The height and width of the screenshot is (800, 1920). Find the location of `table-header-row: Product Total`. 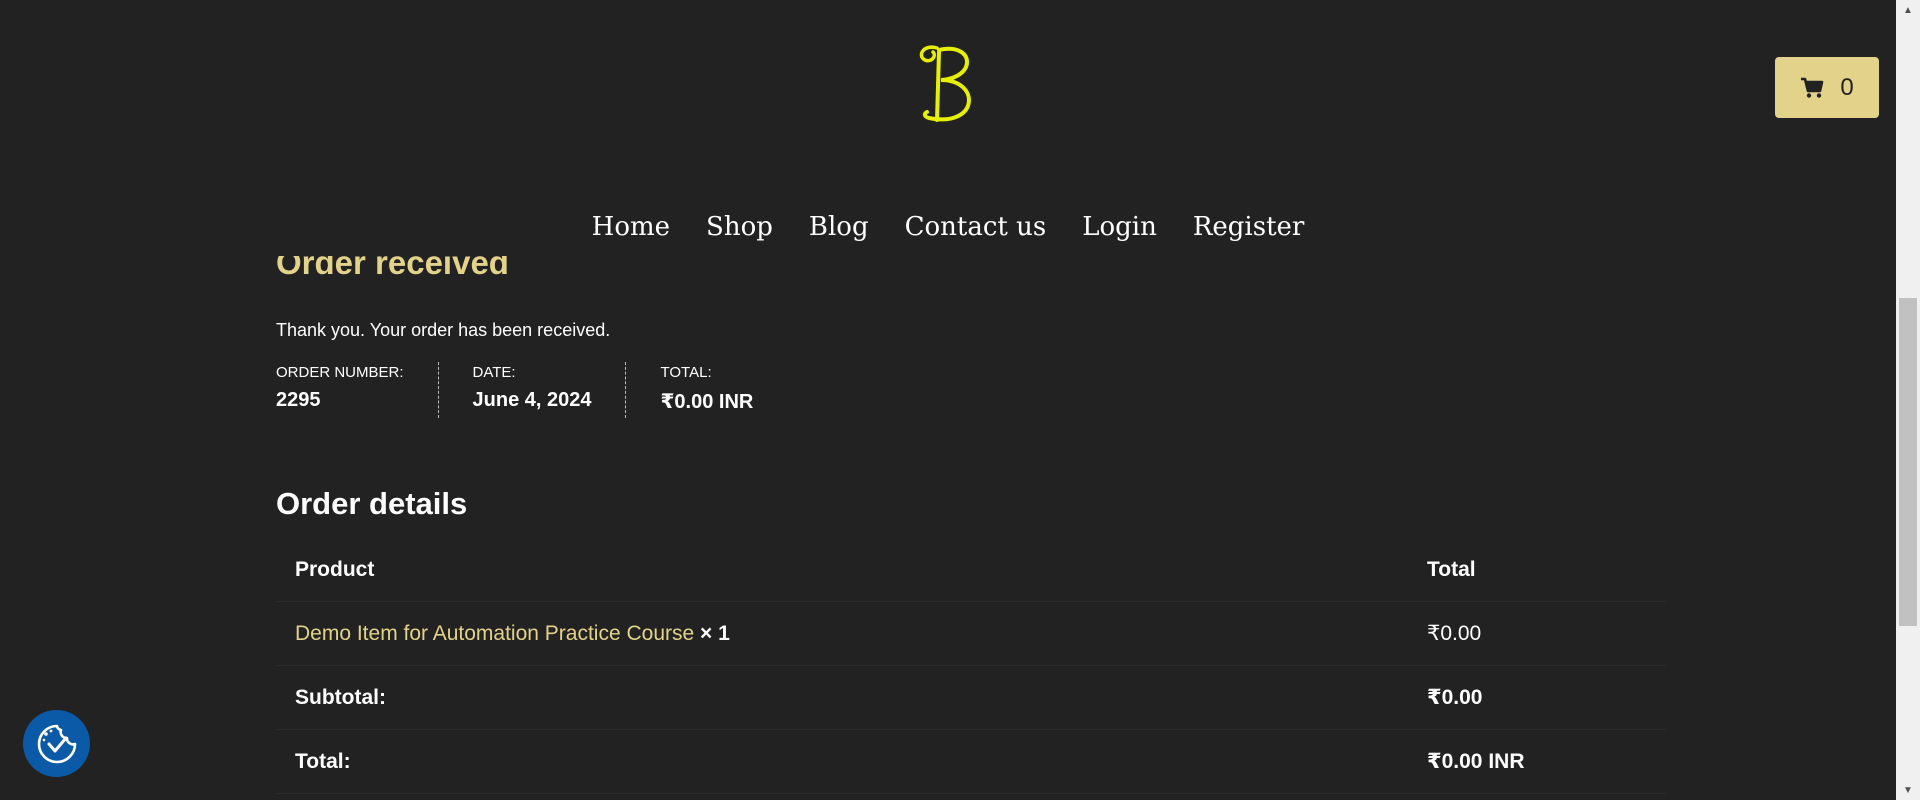

table-header-row: Product Total is located at coordinates (971, 570).